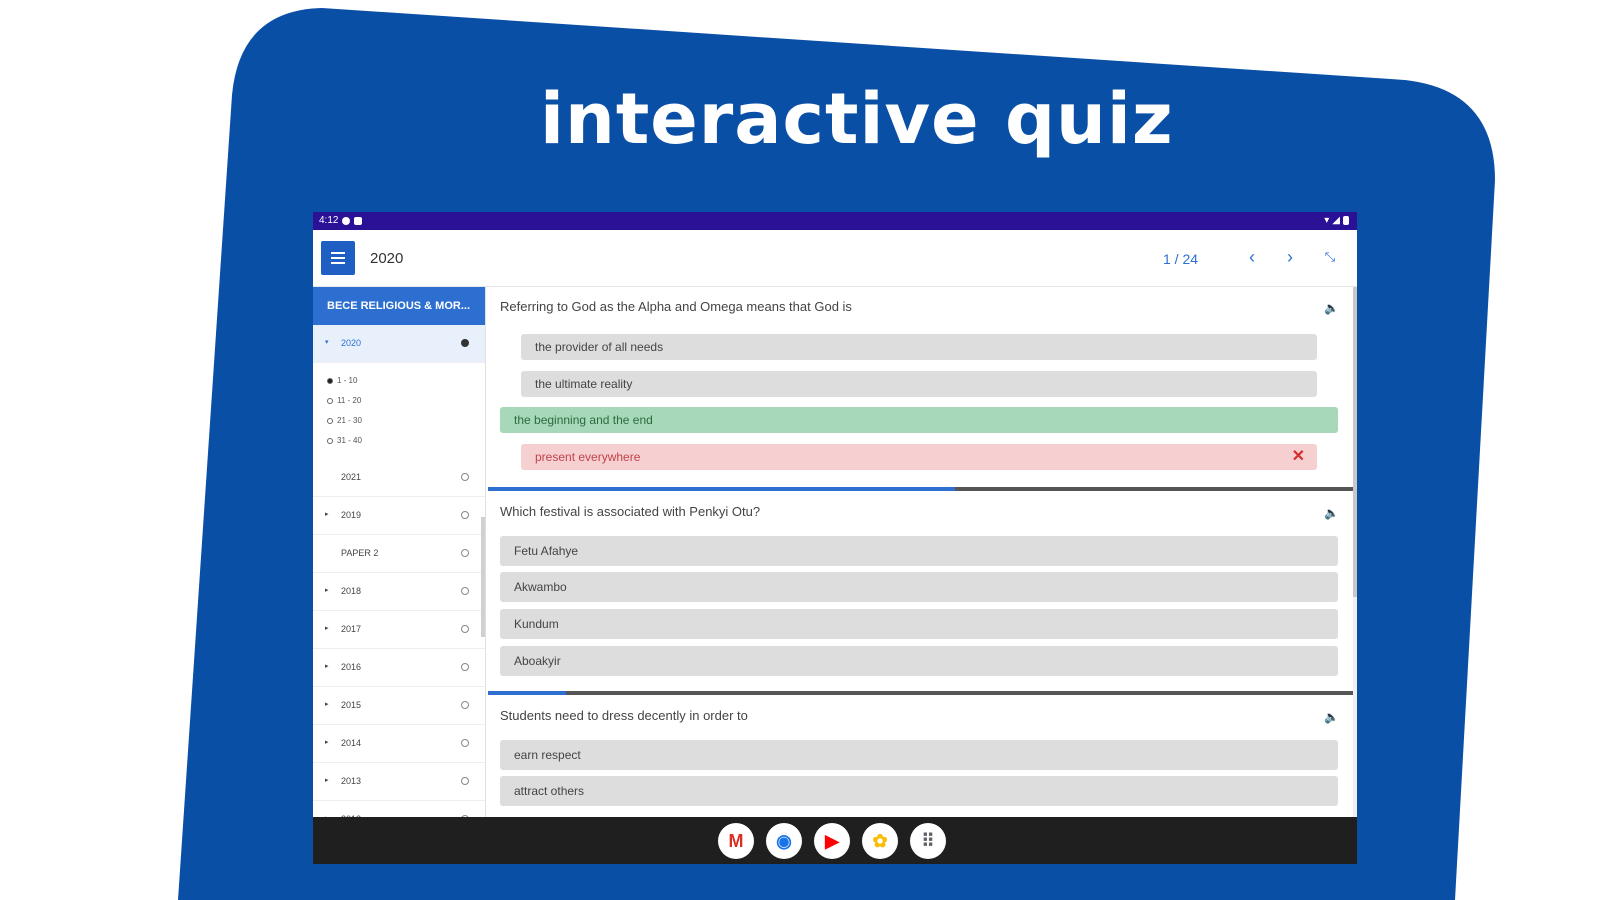  What do you see at coordinates (919, 384) in the screenshot?
I see `answer-option: the ultimate reality` at bounding box center [919, 384].